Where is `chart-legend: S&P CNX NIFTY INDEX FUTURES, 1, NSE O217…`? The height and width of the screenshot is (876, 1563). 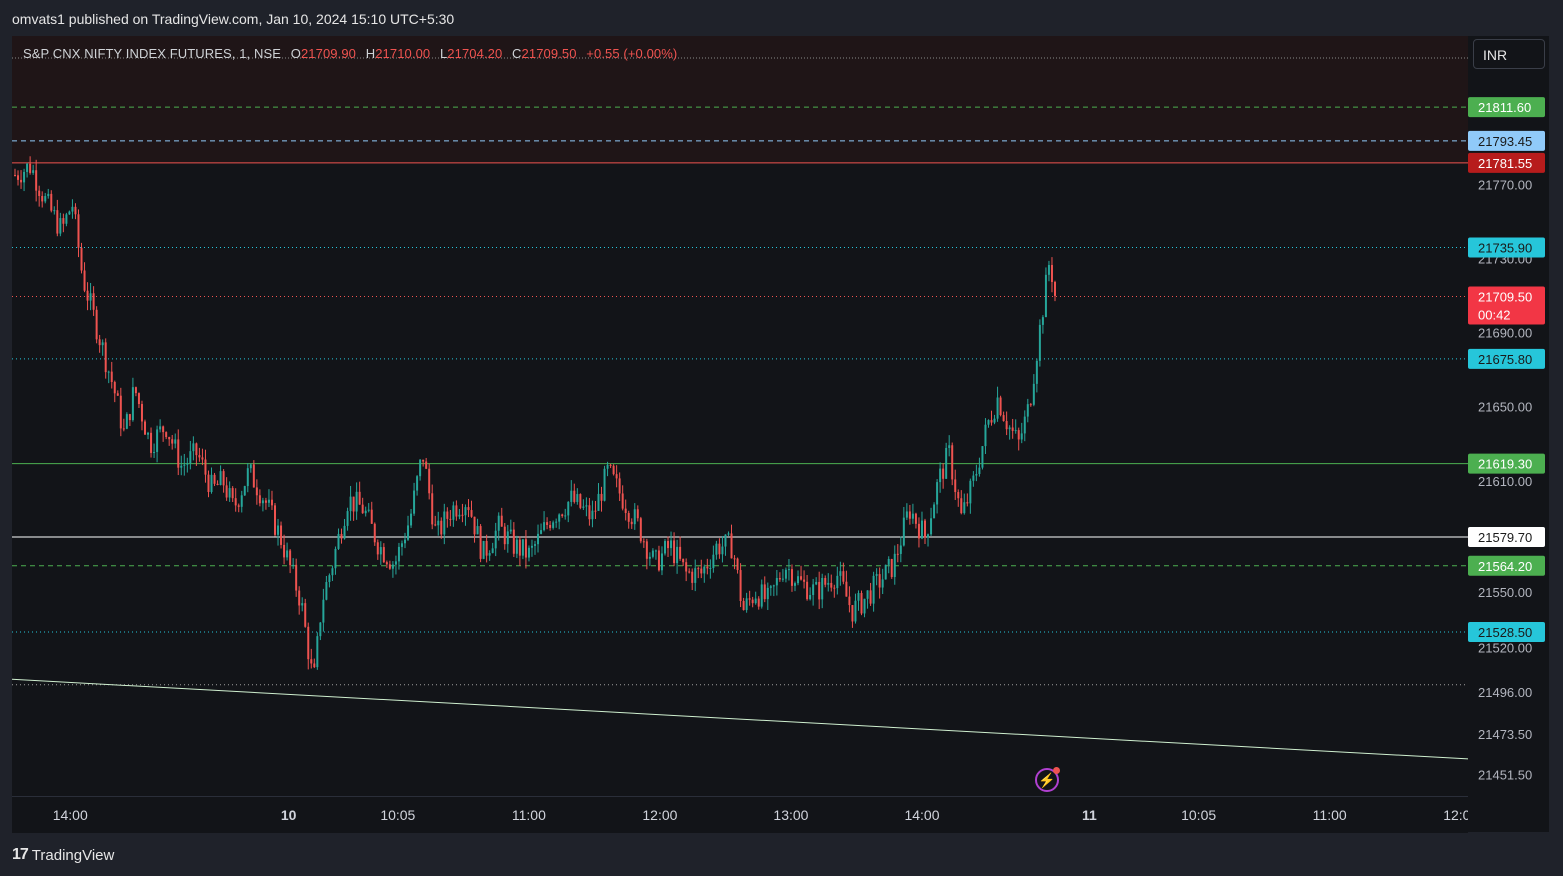 chart-legend: S&P CNX NIFTY INDEX FUTURES, 1, NSE O217… is located at coordinates (350, 53).